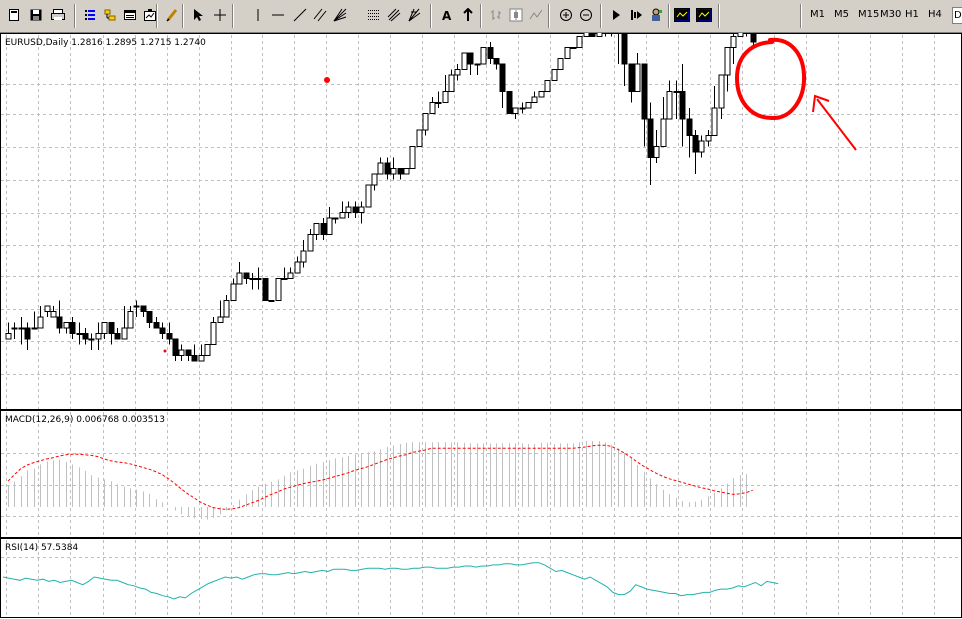  What do you see at coordinates (912, 14) in the screenshot?
I see `timeframe-h1-button: H1` at bounding box center [912, 14].